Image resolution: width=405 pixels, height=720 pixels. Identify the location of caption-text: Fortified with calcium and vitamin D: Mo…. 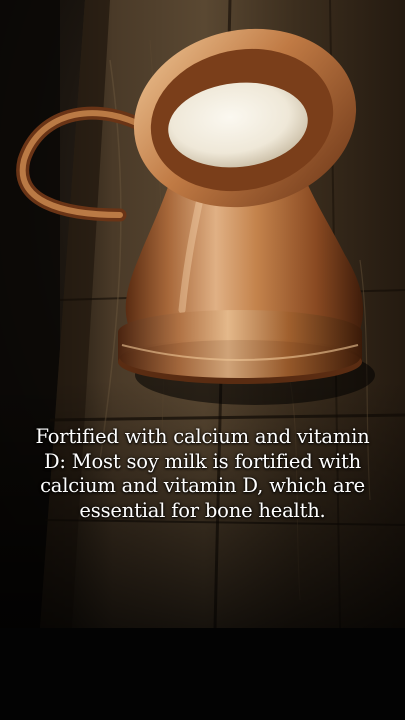
(202, 473).